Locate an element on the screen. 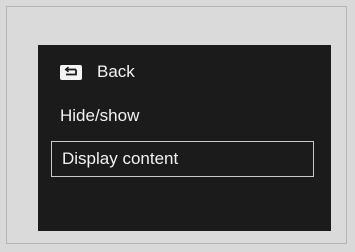 Image resolution: width=355 pixels, height=252 pixels. return-arrow-icon-graphic is located at coordinates (70, 70).